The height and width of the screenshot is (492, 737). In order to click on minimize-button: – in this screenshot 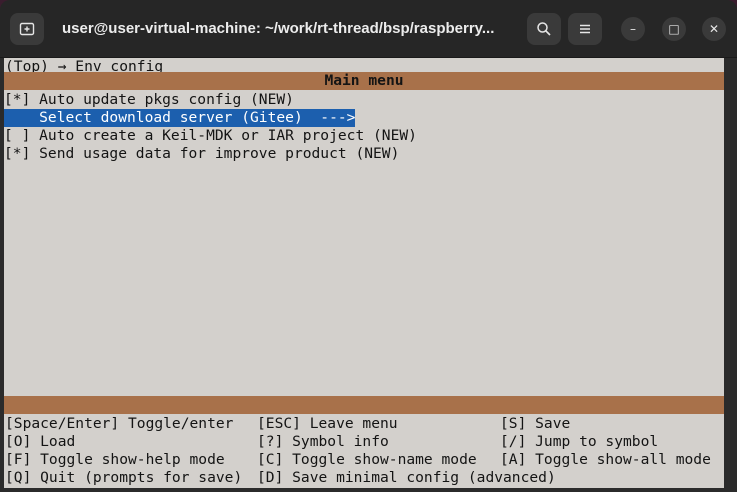, I will do `click(633, 29)`.